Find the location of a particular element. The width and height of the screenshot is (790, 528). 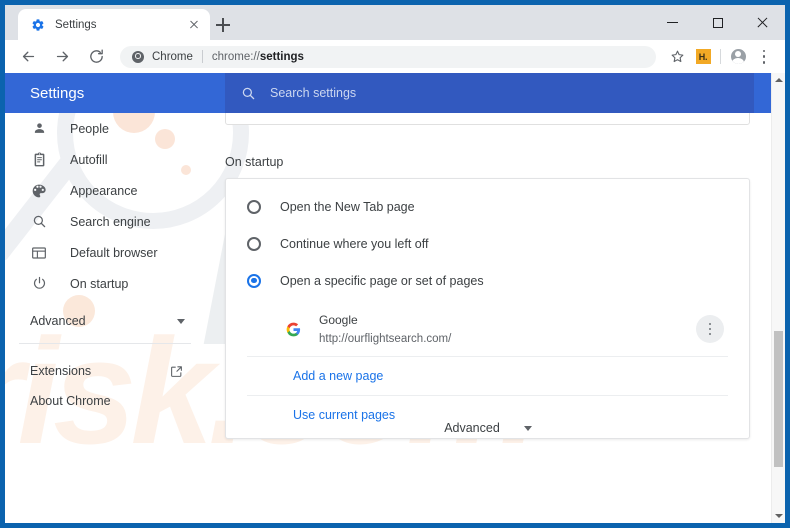

power-icon is located at coordinates (39, 284).